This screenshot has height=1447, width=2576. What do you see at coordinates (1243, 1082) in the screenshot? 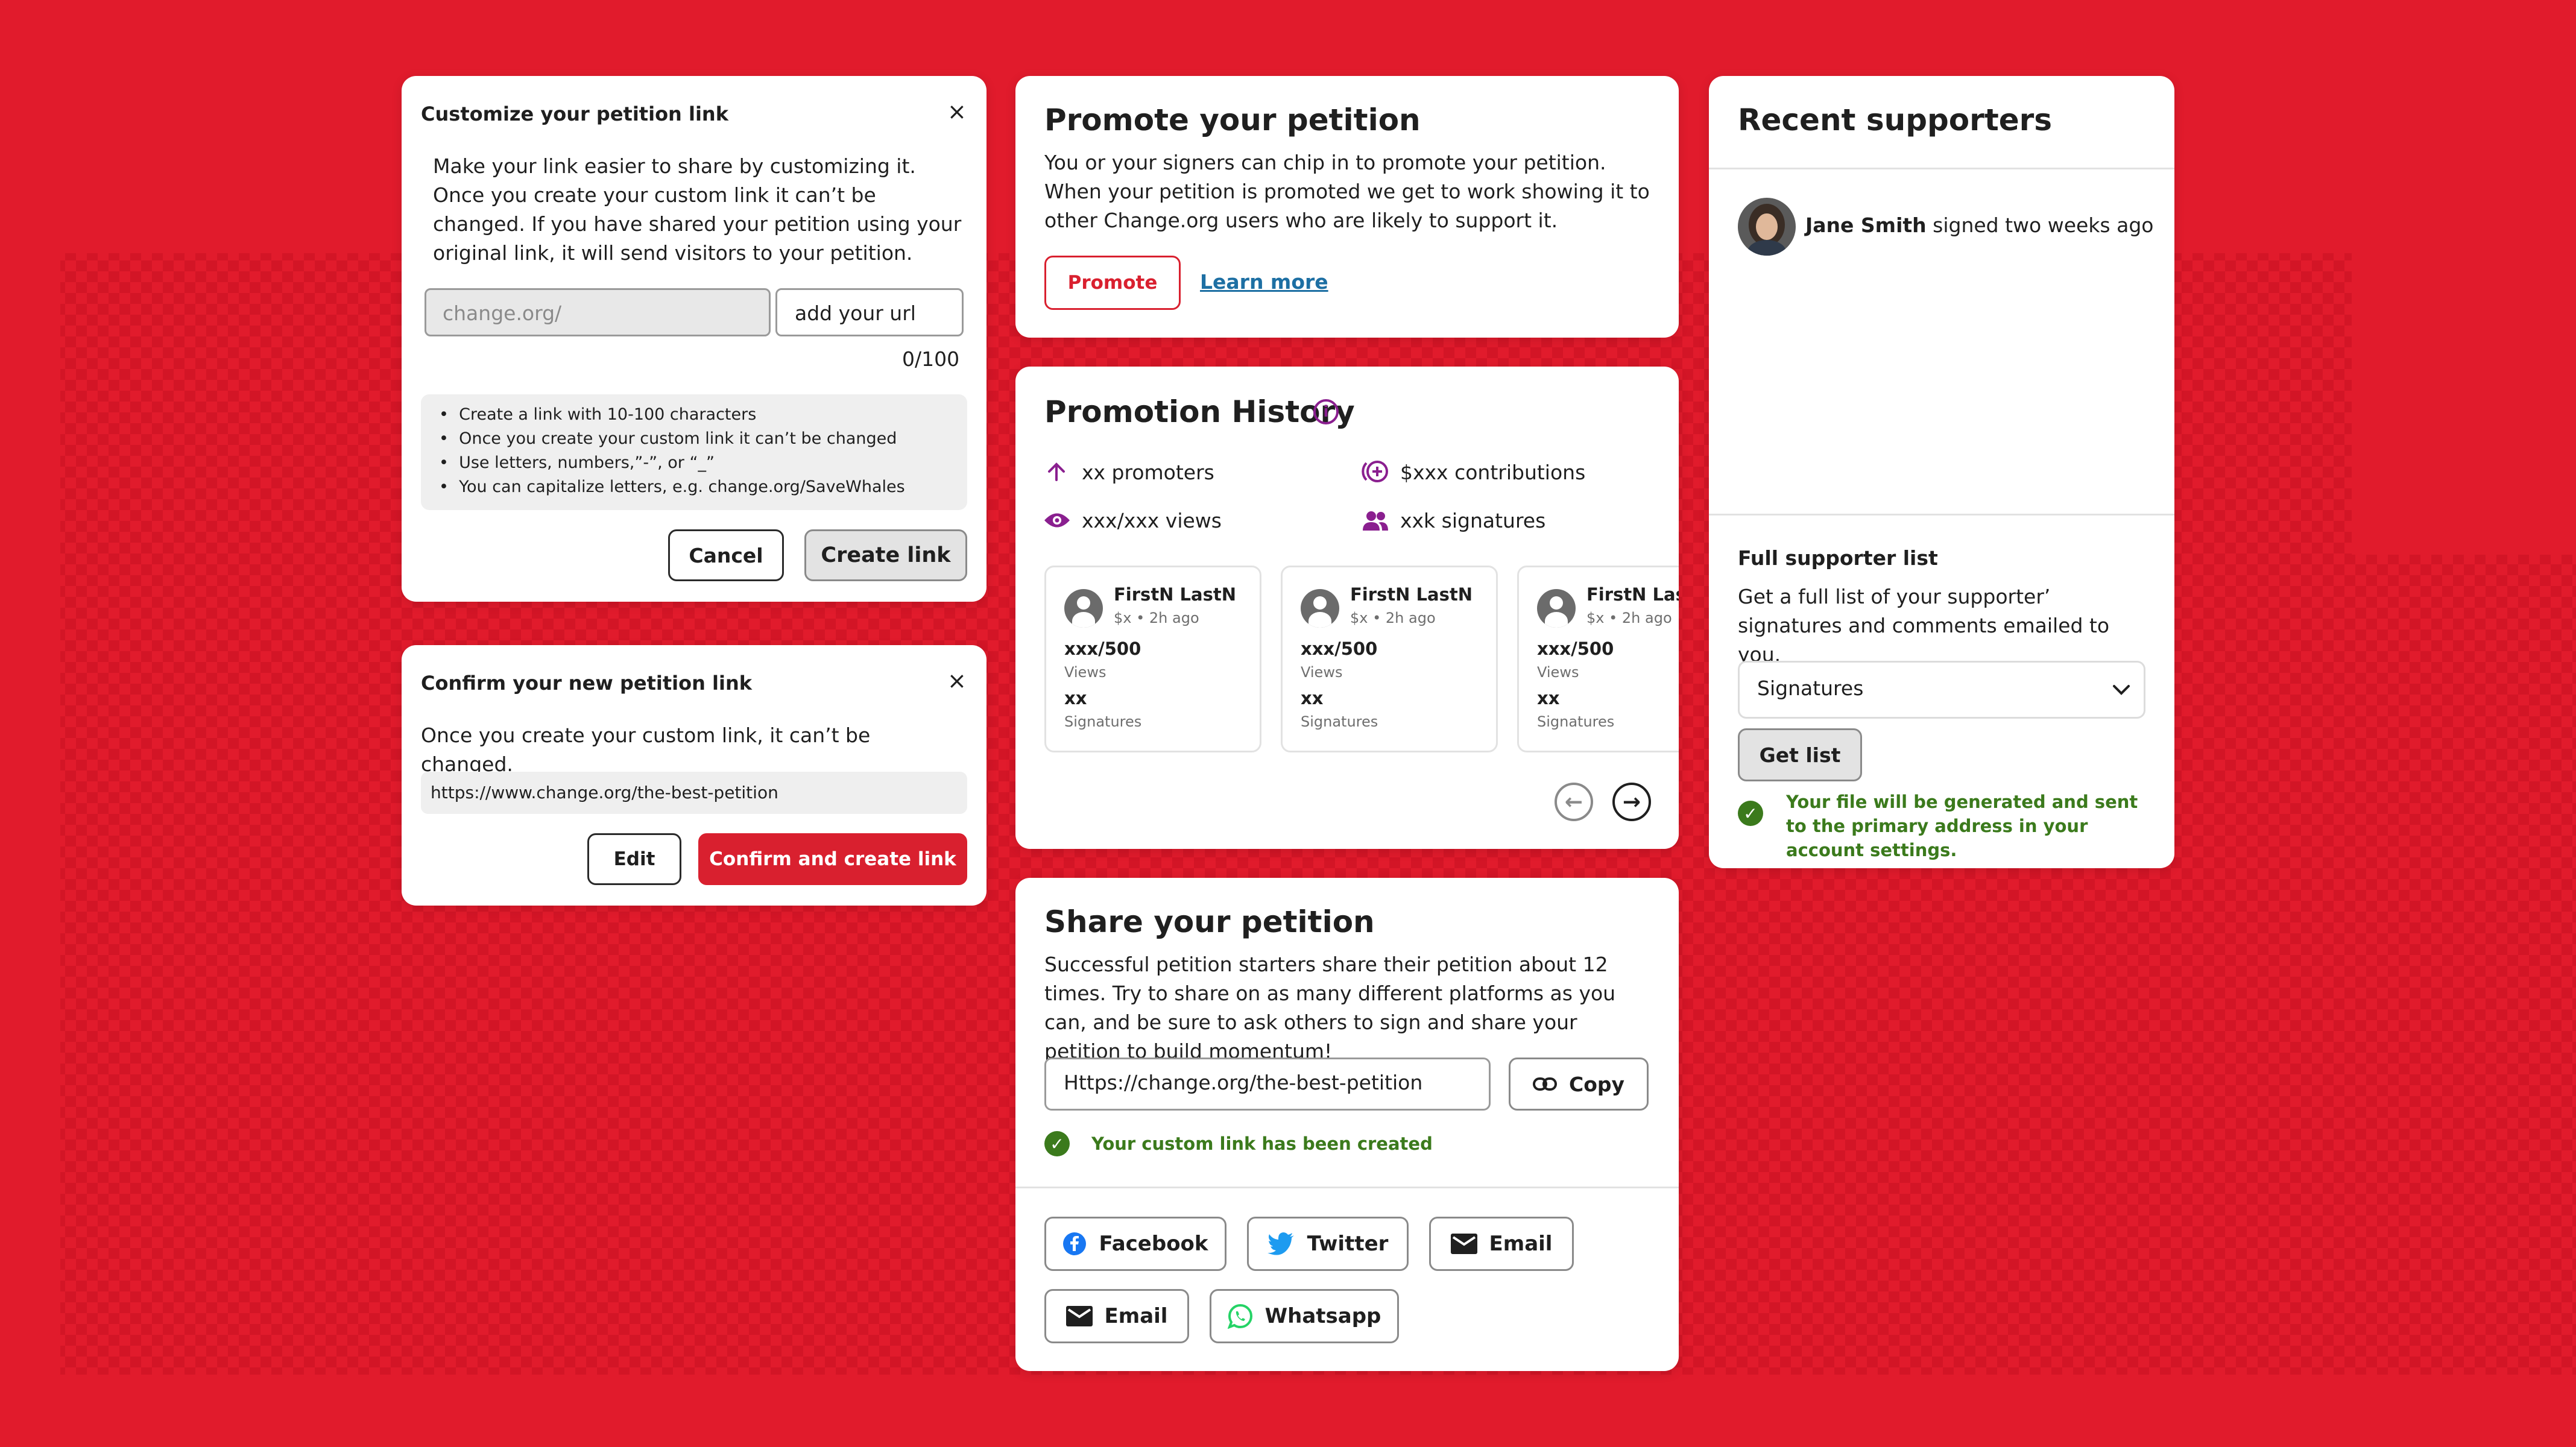
I see `share-url-value: Https://change.org/the-best-petition` at bounding box center [1243, 1082].